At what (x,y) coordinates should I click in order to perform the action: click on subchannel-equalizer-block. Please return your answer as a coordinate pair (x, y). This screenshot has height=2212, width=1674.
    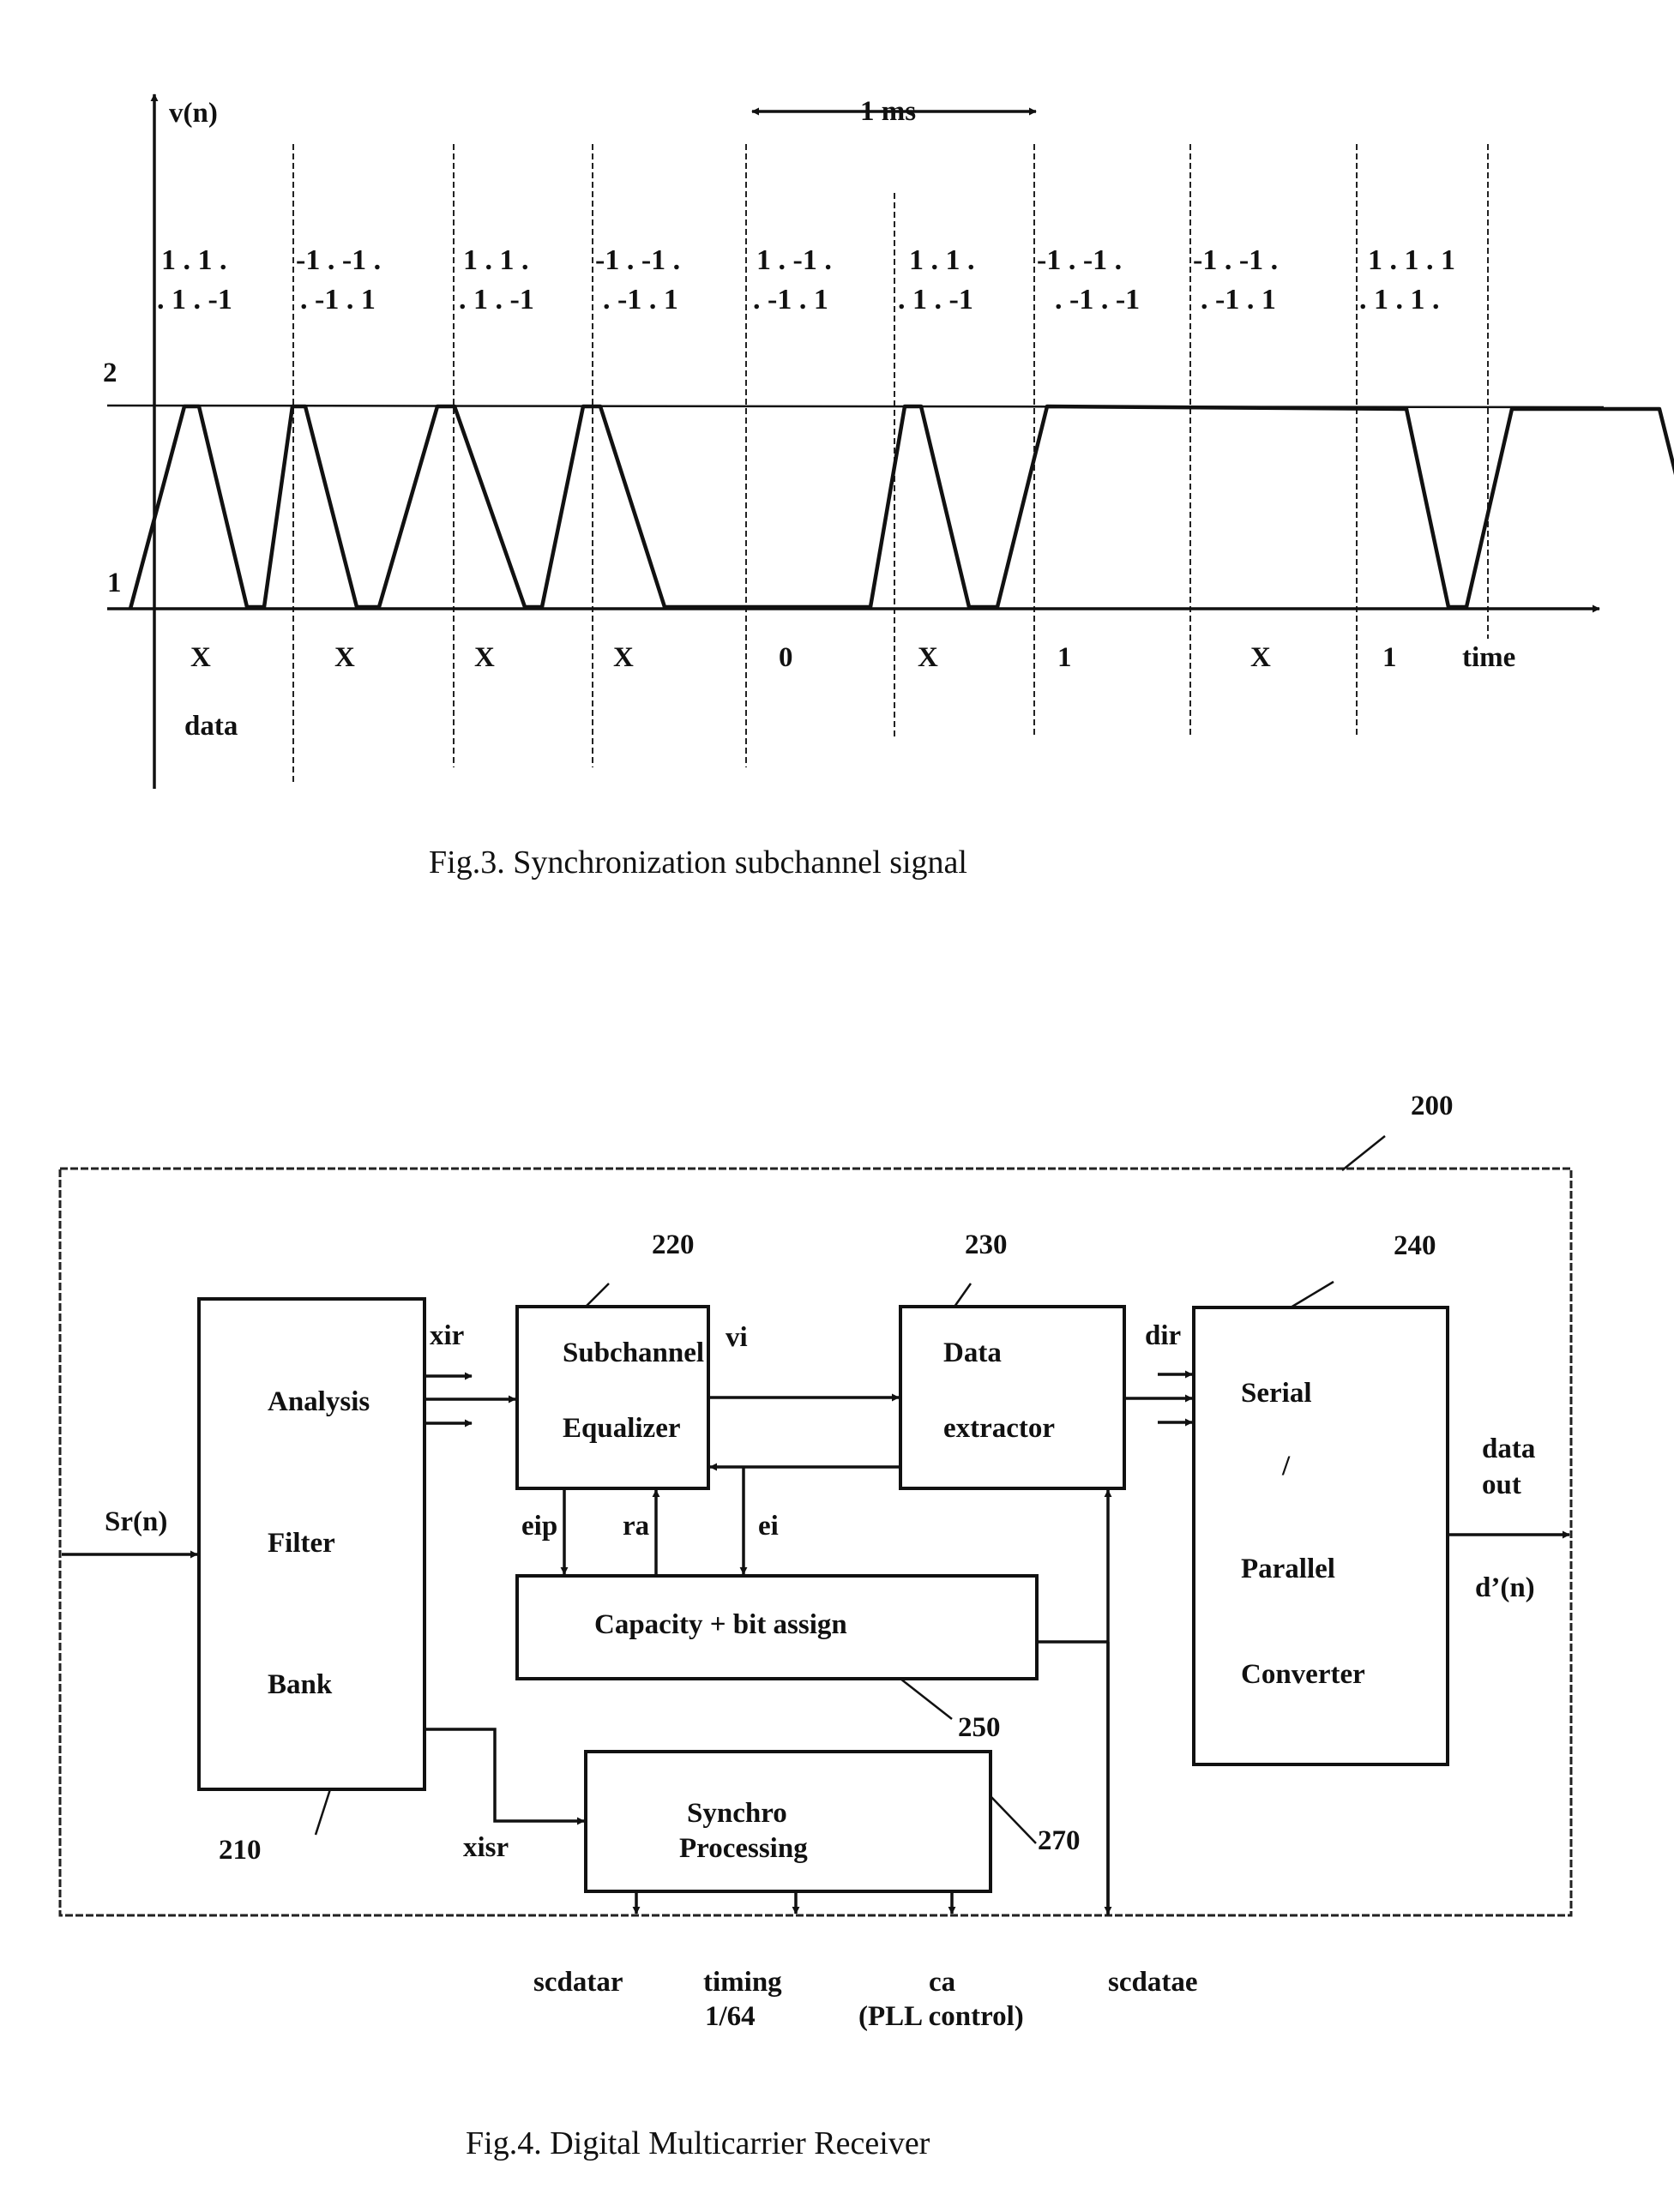
    Looking at the image, I should click on (612, 1397).